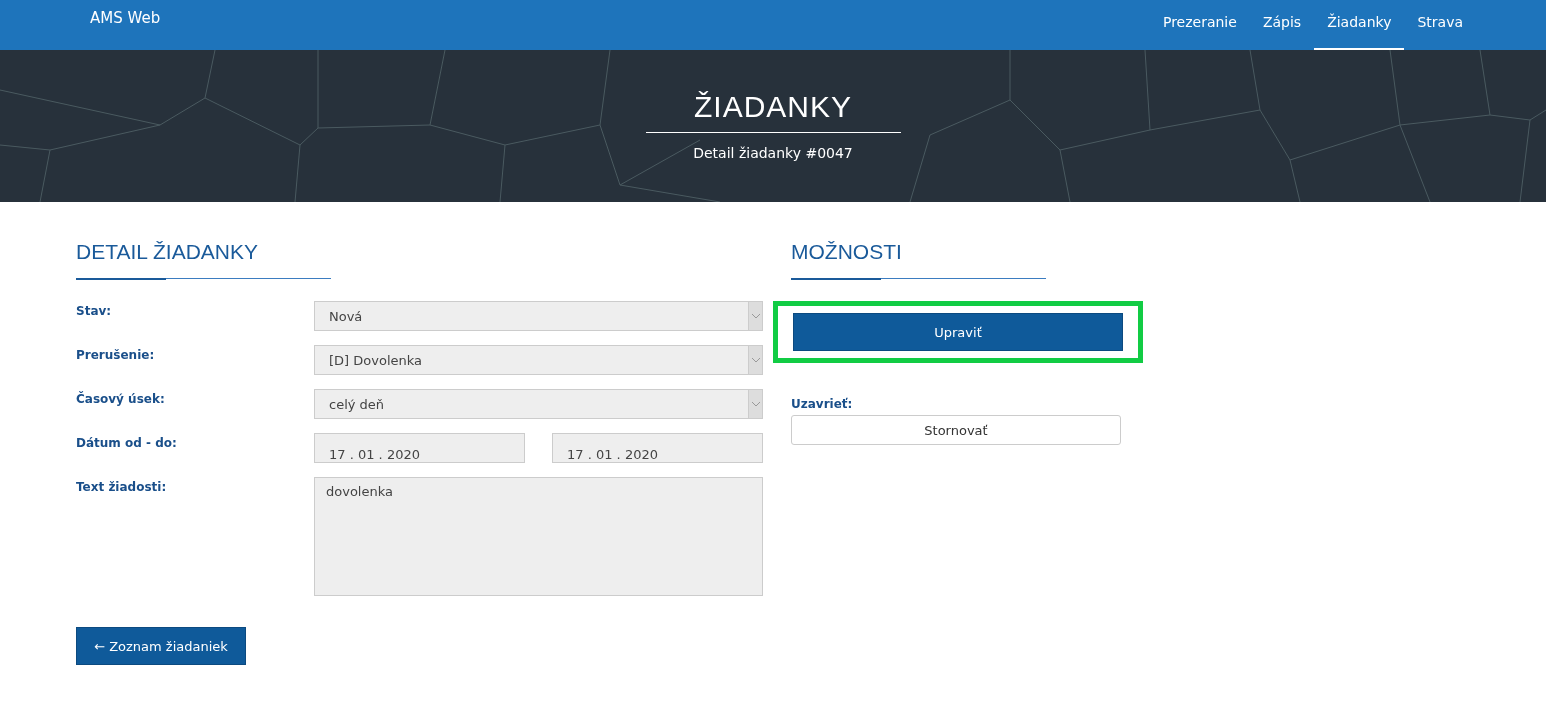  Describe the element at coordinates (116, 355) in the screenshot. I see `field-label: Prerušenie:` at that location.